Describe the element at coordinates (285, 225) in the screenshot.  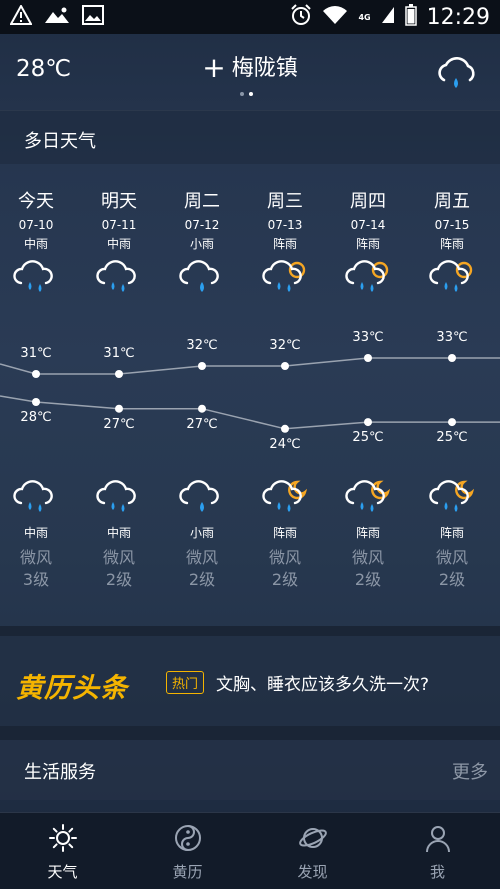
I see `day-date: 07-13` at that location.